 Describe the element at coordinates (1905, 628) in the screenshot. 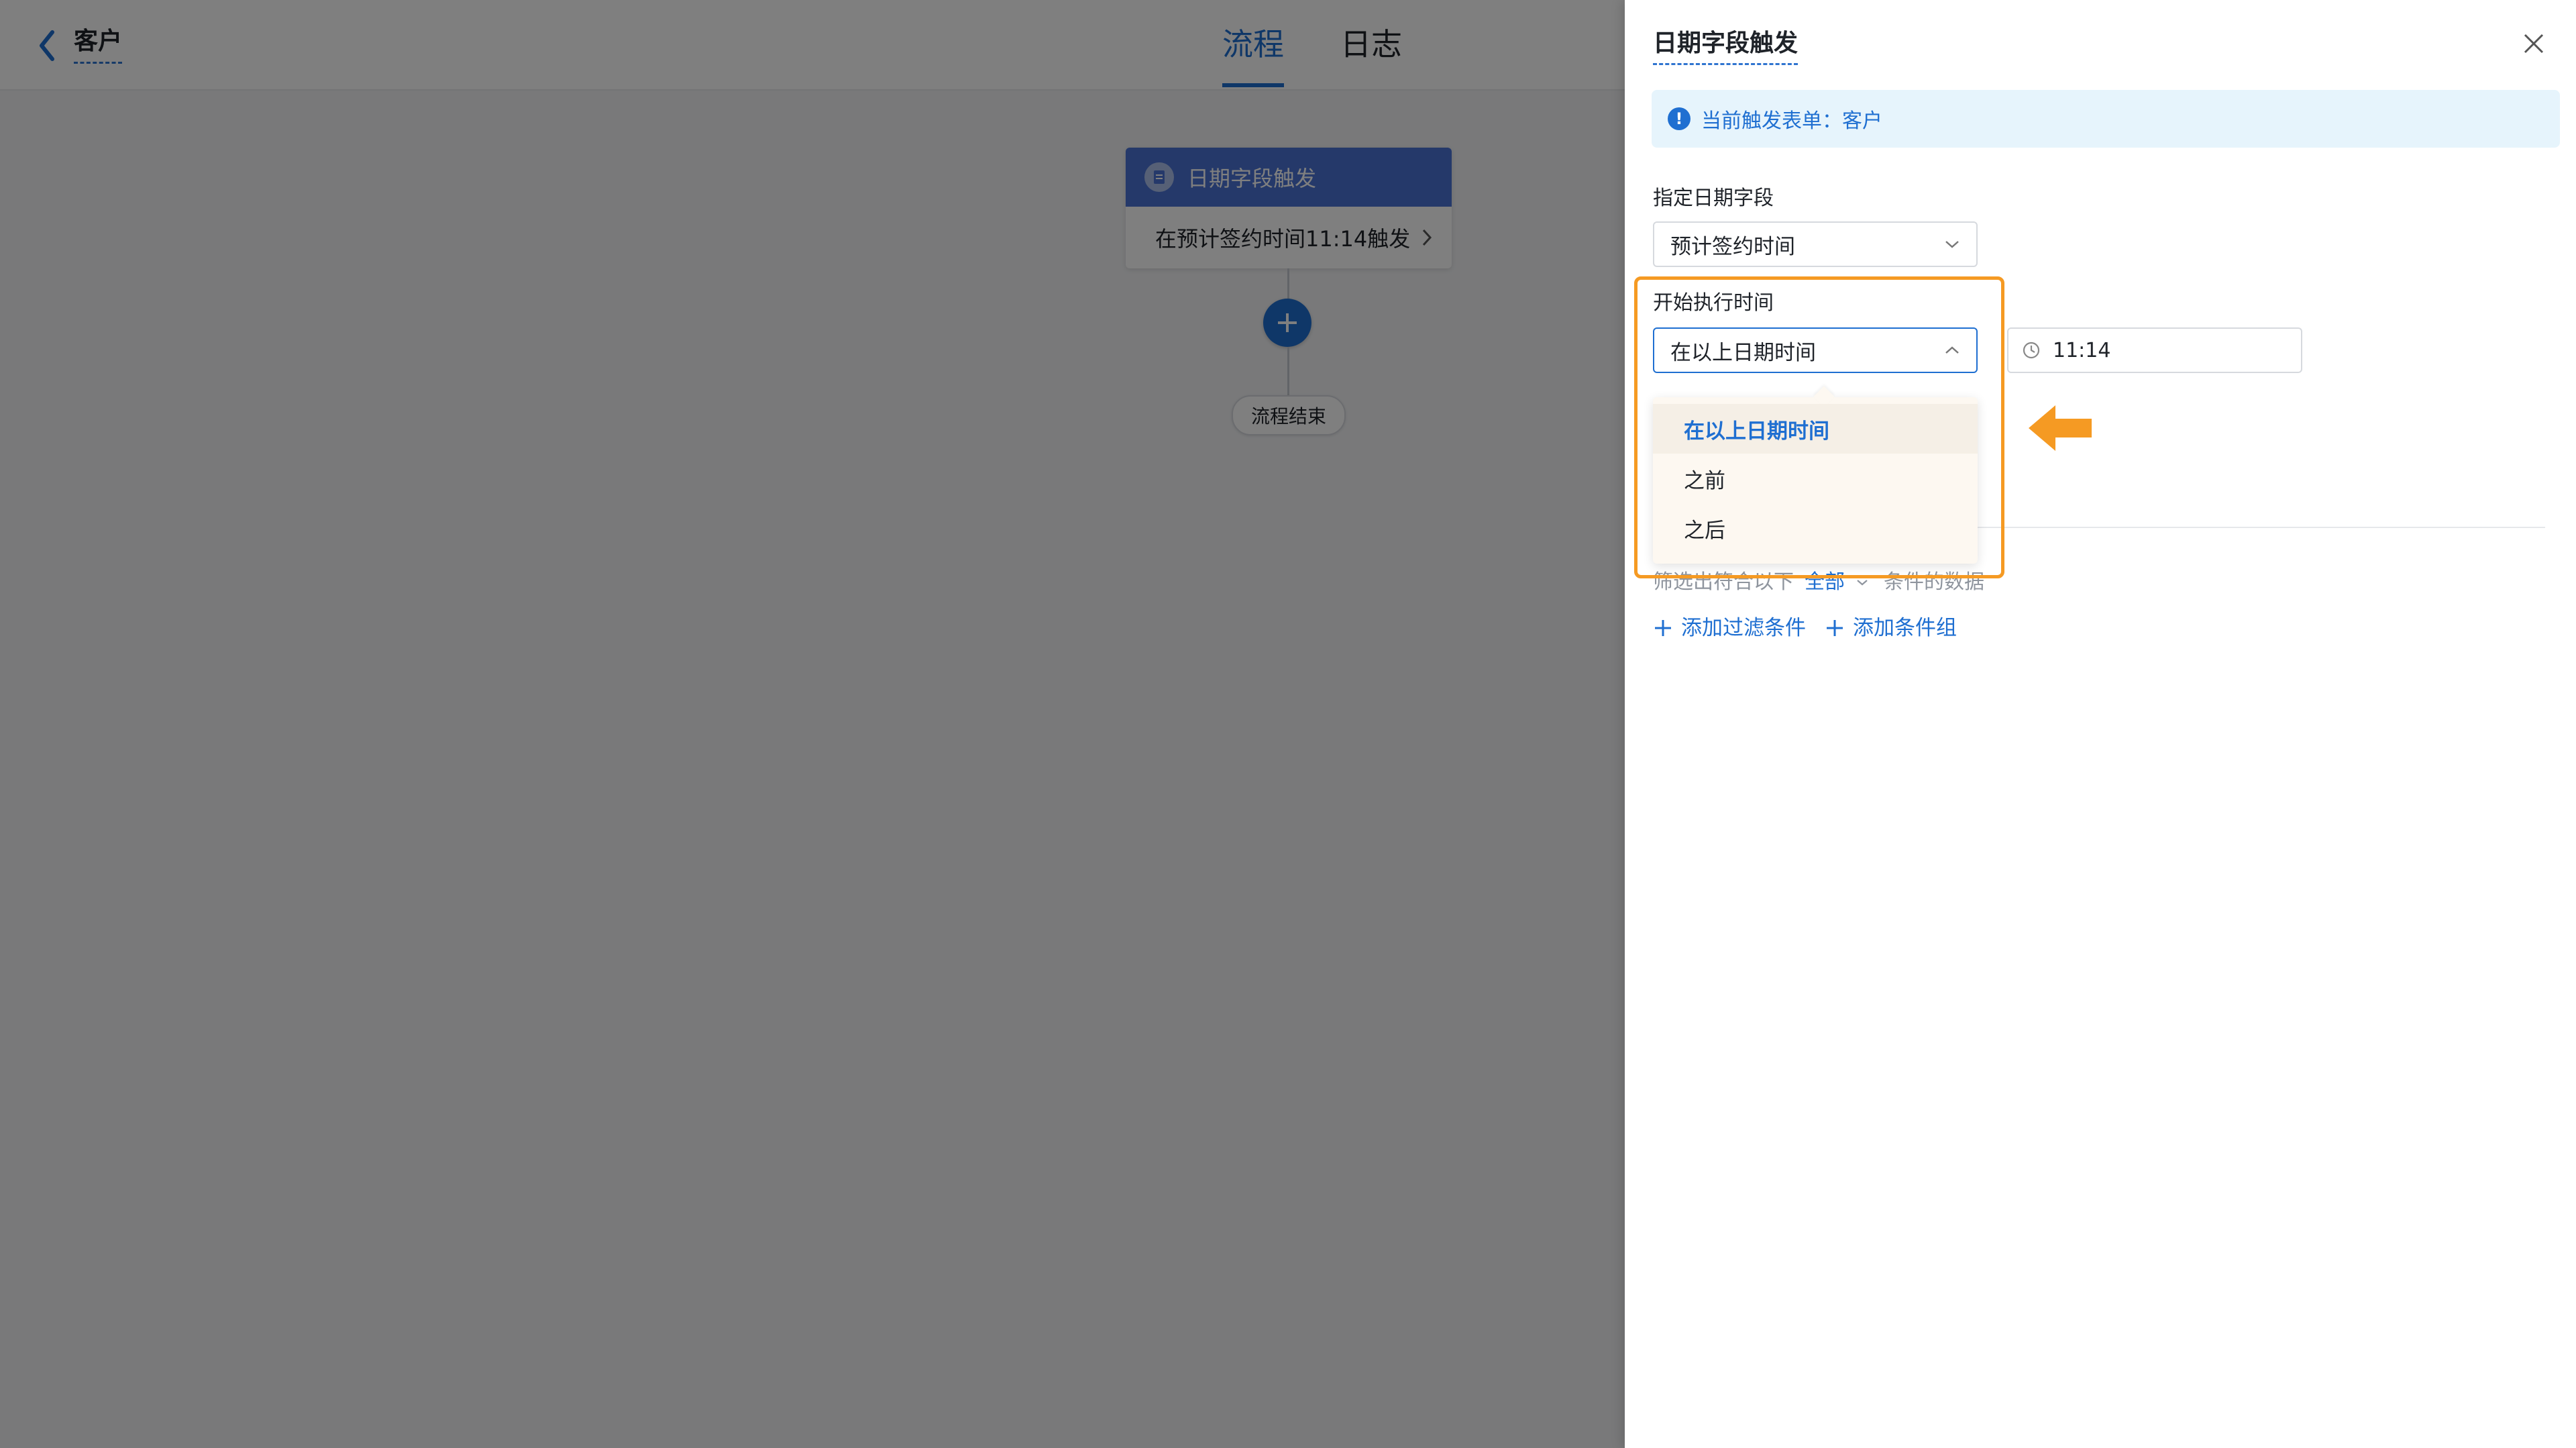

I see `add-condition-group-label: 添加条件组` at that location.